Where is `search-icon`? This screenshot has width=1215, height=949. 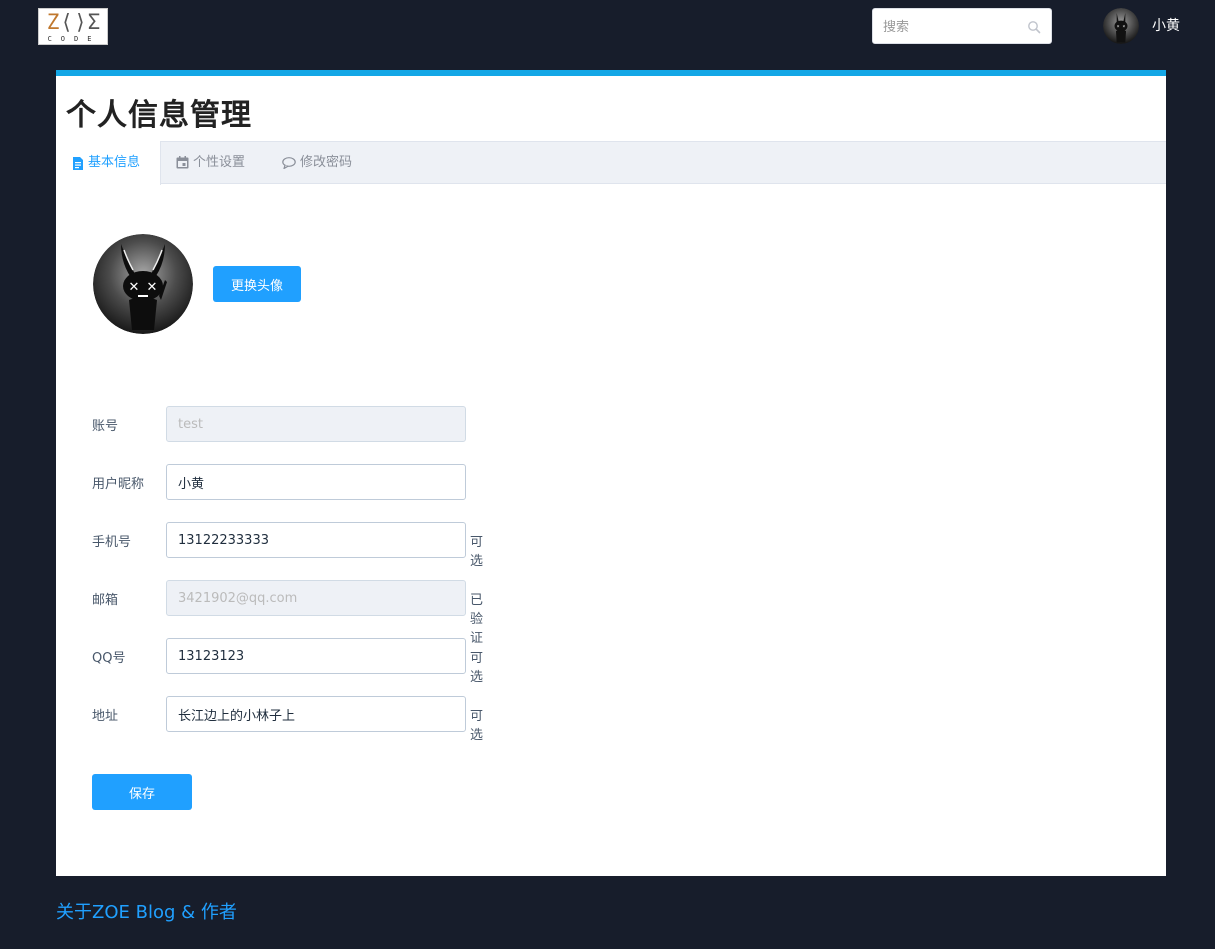
search-icon is located at coordinates (1034, 27).